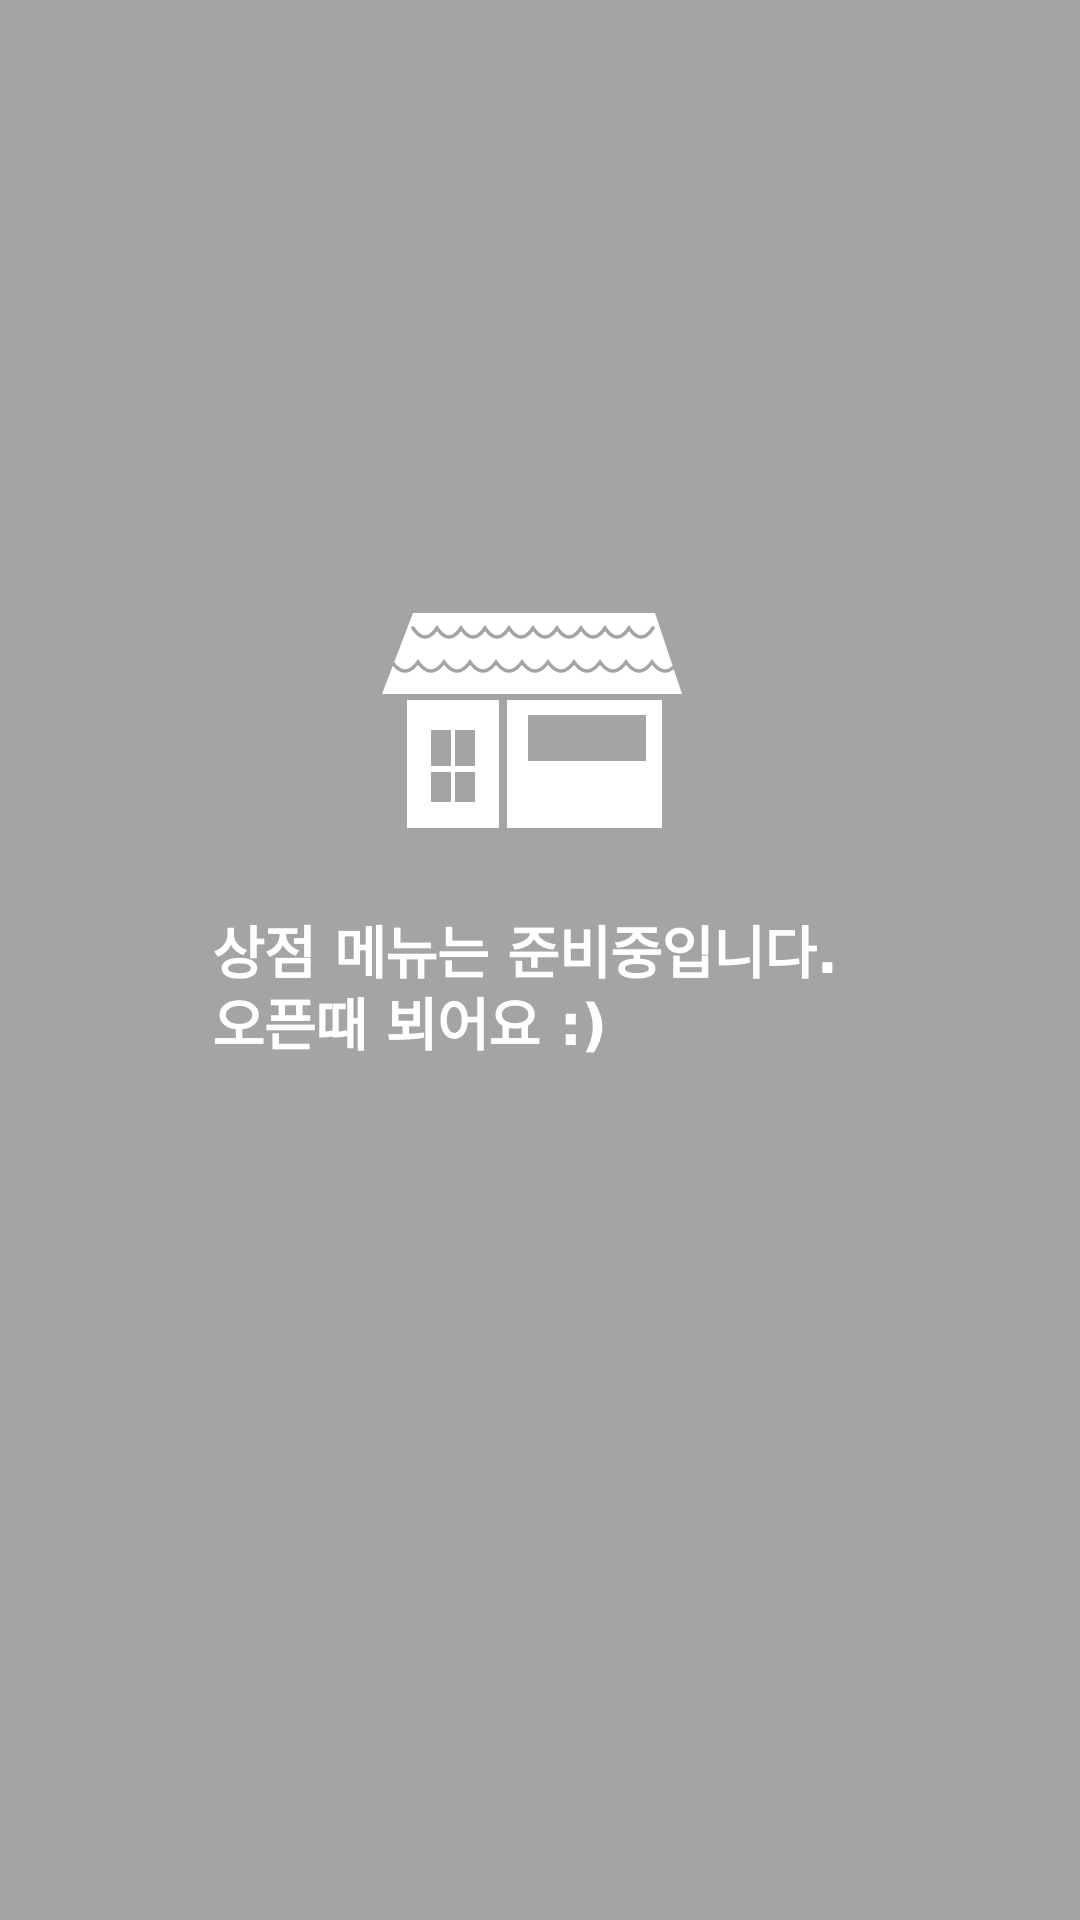  Describe the element at coordinates (593, 990) in the screenshot. I see `coming-soon-message: 상점 메뉴는 준비중입니다. 오픈때 뵈어요 :)` at that location.